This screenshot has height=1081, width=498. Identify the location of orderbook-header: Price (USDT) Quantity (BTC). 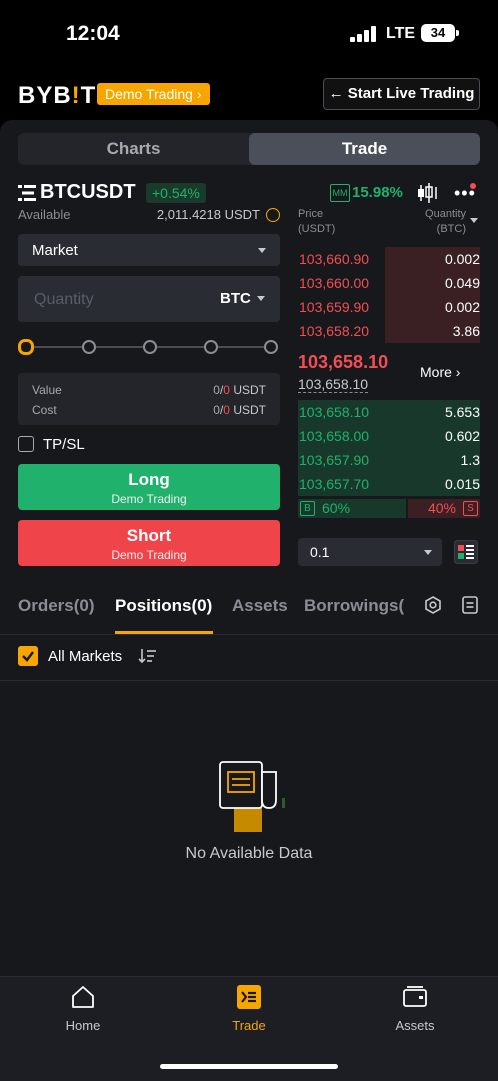
(389, 223).